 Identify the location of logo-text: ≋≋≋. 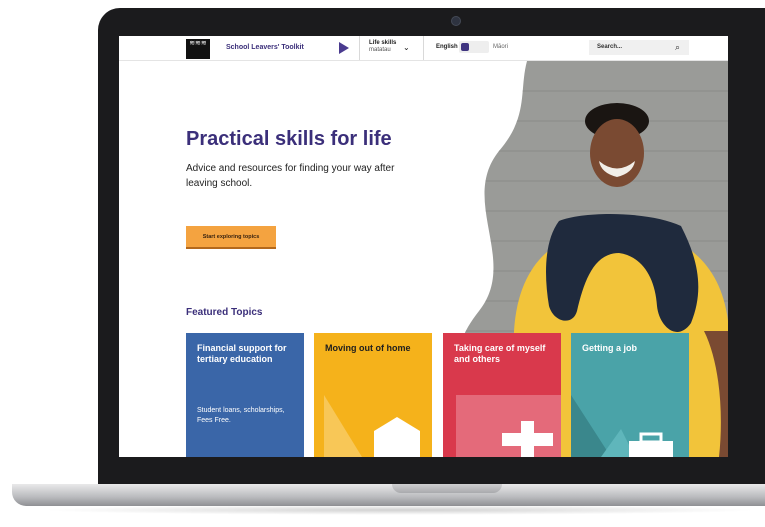
(198, 43).